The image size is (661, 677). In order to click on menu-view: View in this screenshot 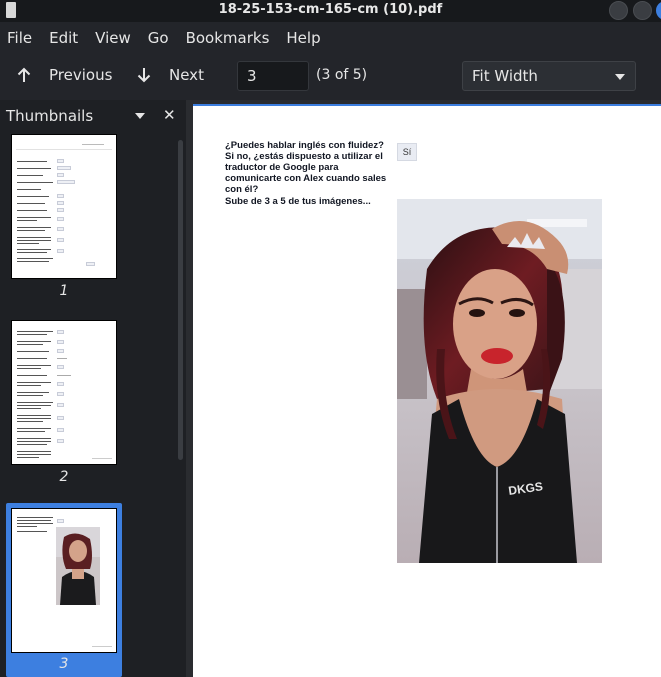, I will do `click(113, 38)`.